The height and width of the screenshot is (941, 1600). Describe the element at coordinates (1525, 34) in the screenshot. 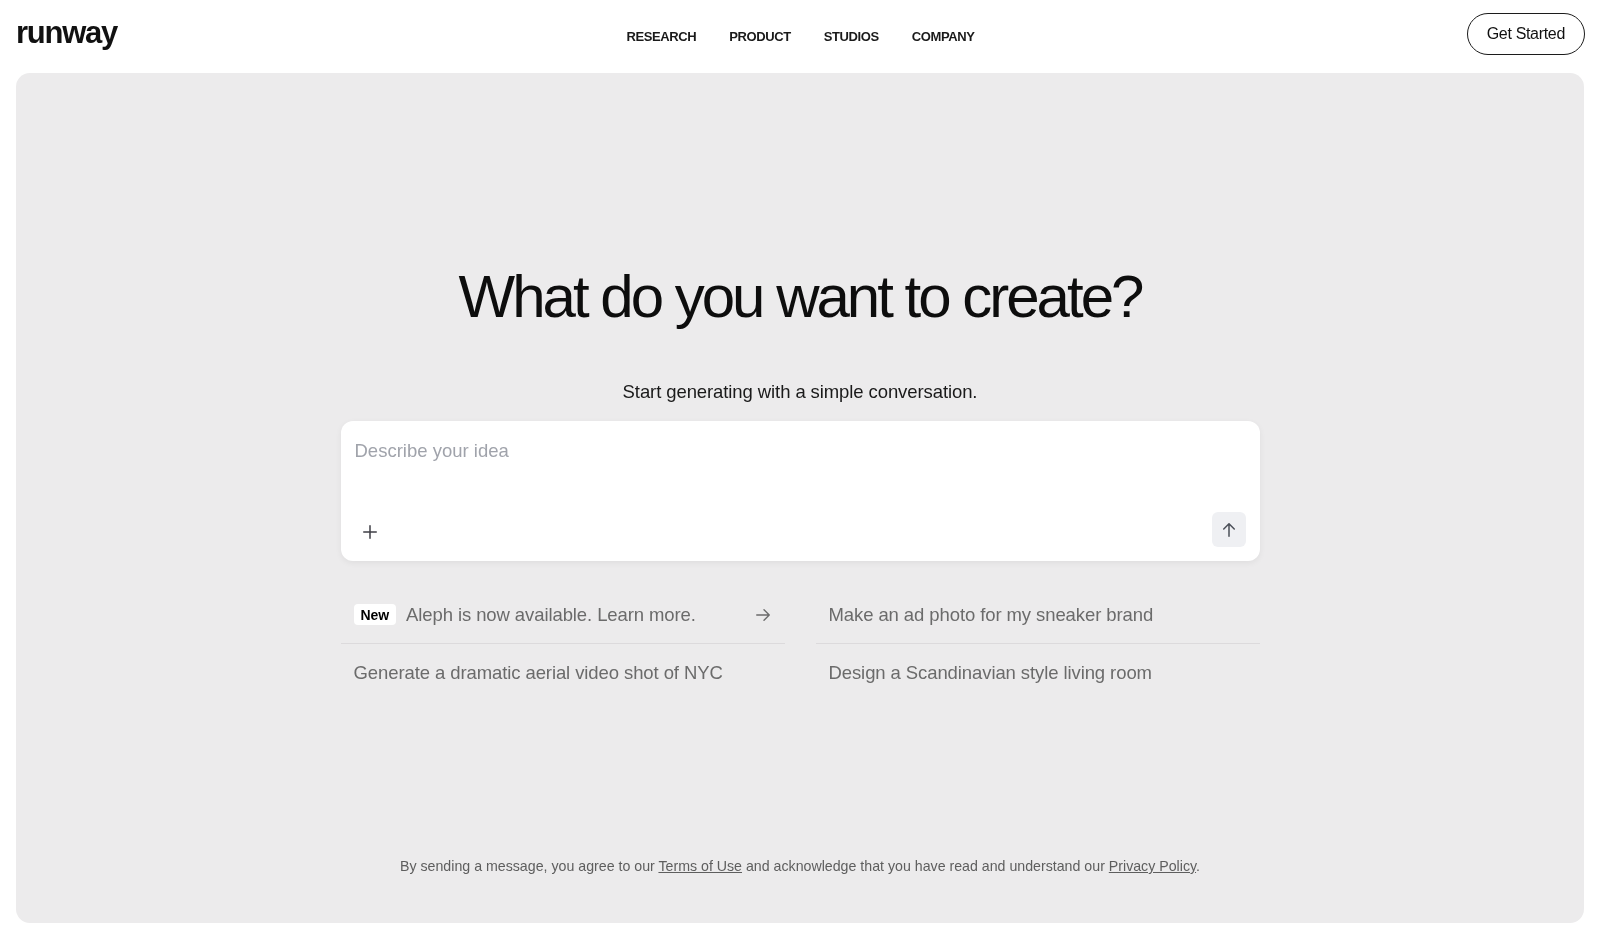

I see `get-started-button: Get Started` at that location.